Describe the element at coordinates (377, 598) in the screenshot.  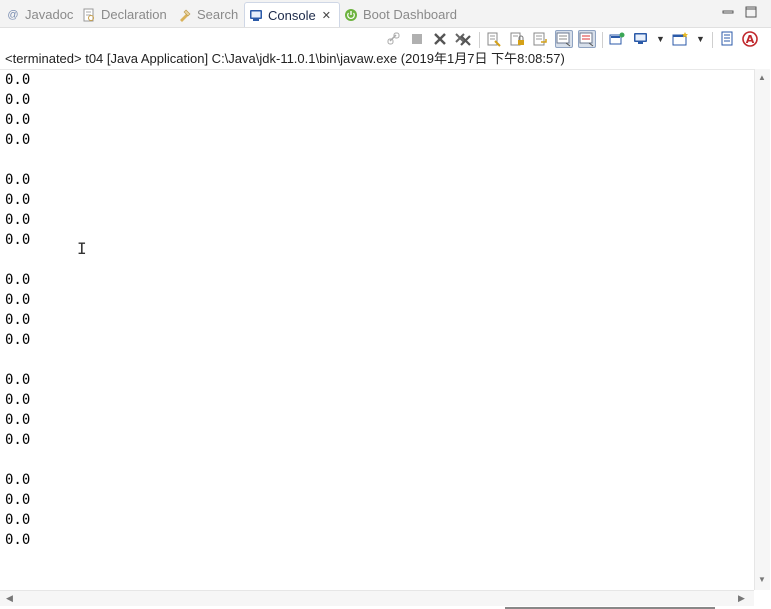
I see `horizontal-scrollbar: ◀ ▶` at that location.